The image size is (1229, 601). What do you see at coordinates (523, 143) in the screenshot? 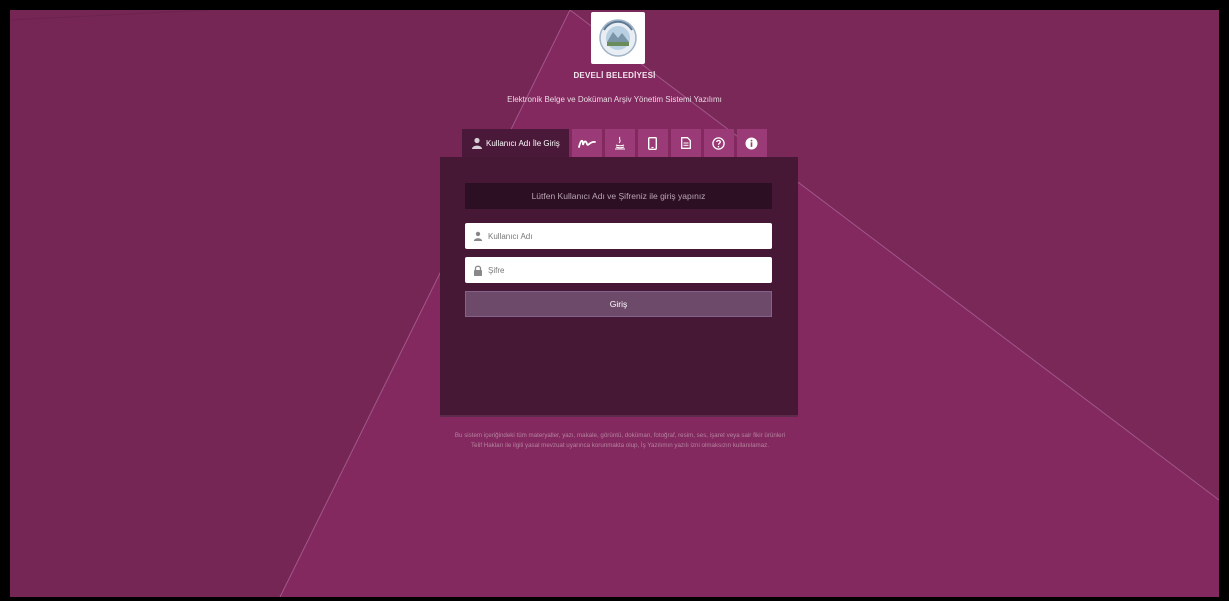
I see `tab-username-login-label: Kullanıcı Adı İle Giriş` at bounding box center [523, 143].